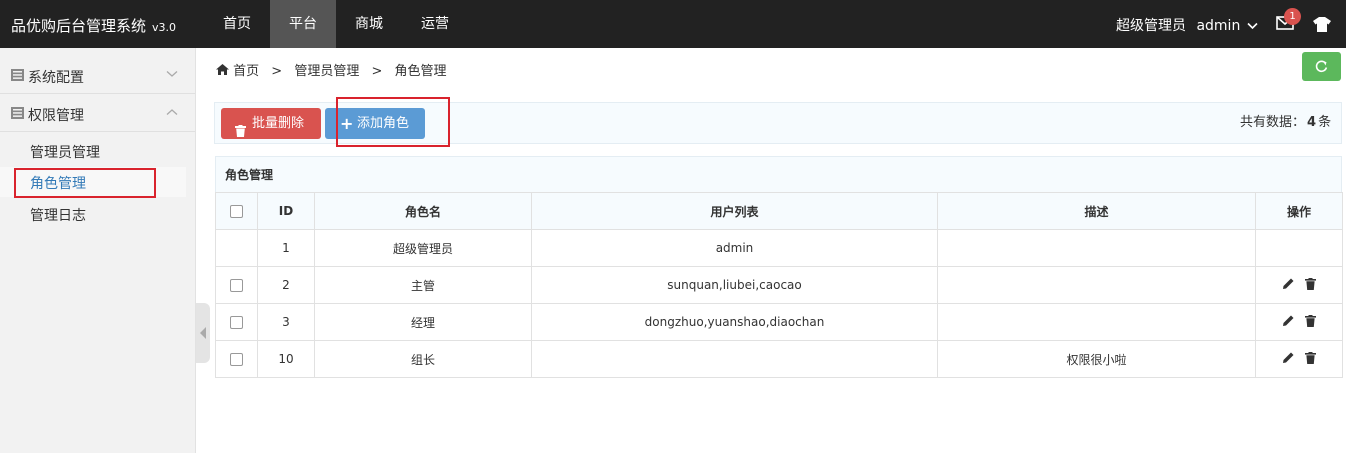 The height and width of the screenshot is (453, 1346). I want to click on cell-user-list: dongzhuo,yuanshao,diaochan, so click(734, 322).